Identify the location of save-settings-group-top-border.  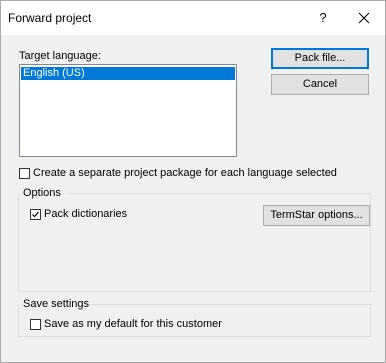
(229, 304).